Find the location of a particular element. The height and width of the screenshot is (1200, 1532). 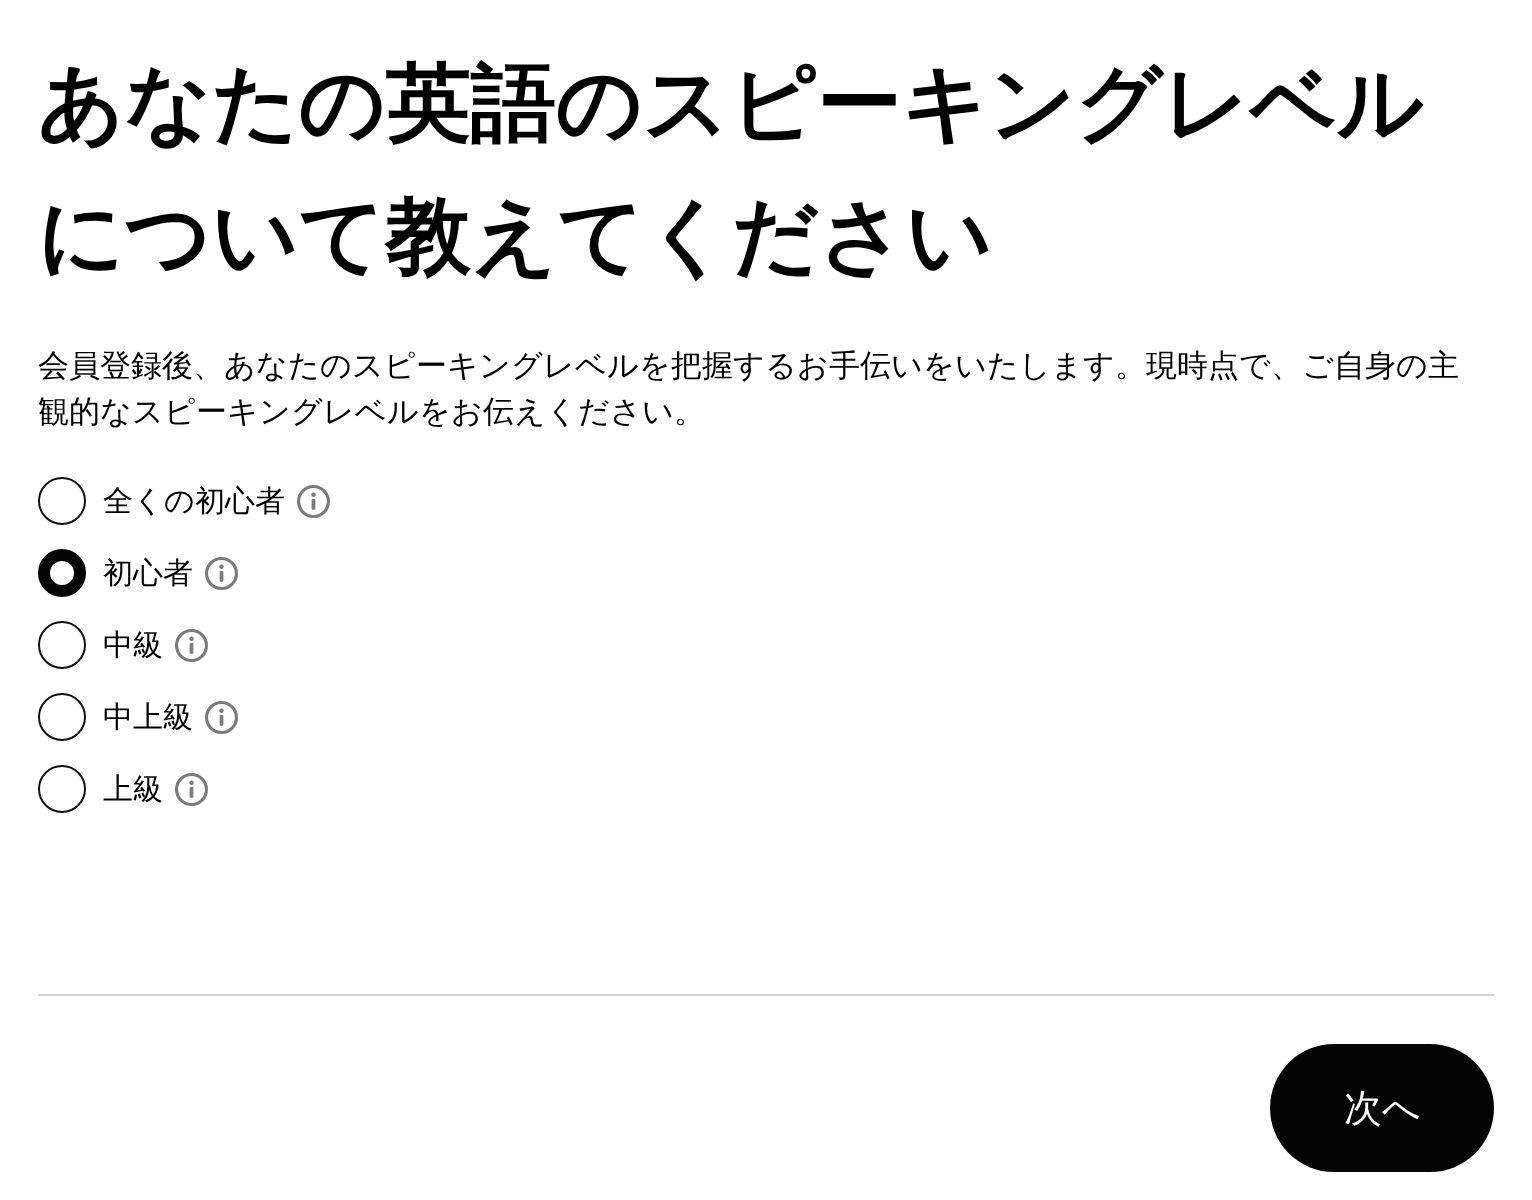

next-button: 次へ is located at coordinates (1382, 1108).